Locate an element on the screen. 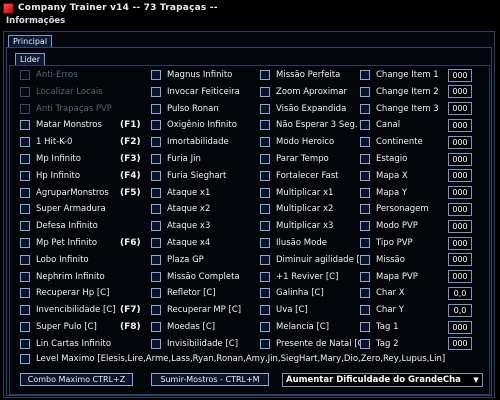  cheat-c4-5-checkbox: Estagio is located at coordinates (383, 159).